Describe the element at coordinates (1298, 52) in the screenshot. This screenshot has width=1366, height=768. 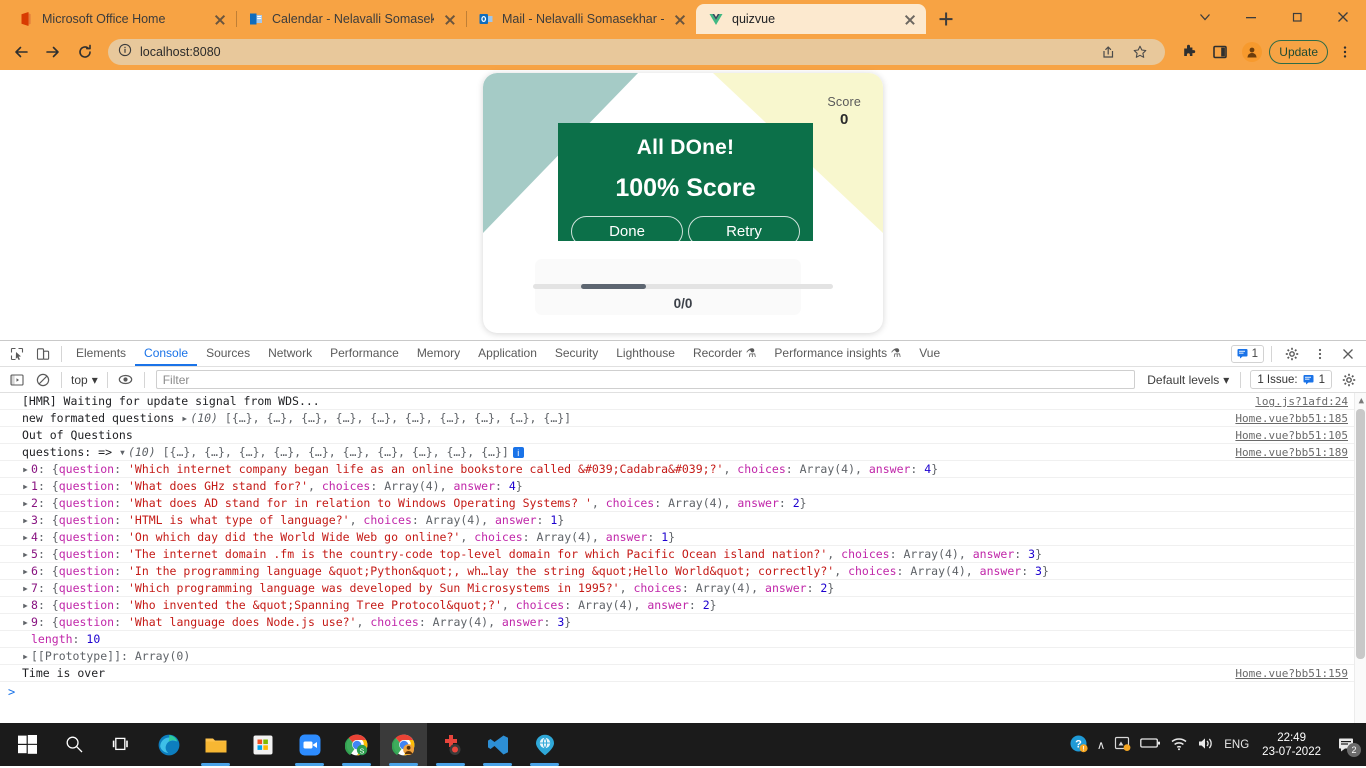
I see `update-button: Update` at that location.